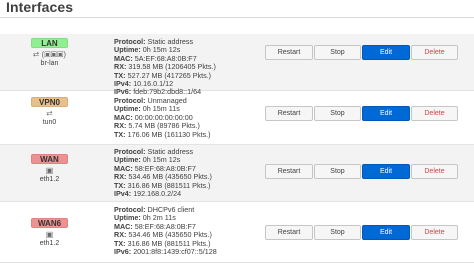  I want to click on interface-name-badge: LAN, so click(49, 43).